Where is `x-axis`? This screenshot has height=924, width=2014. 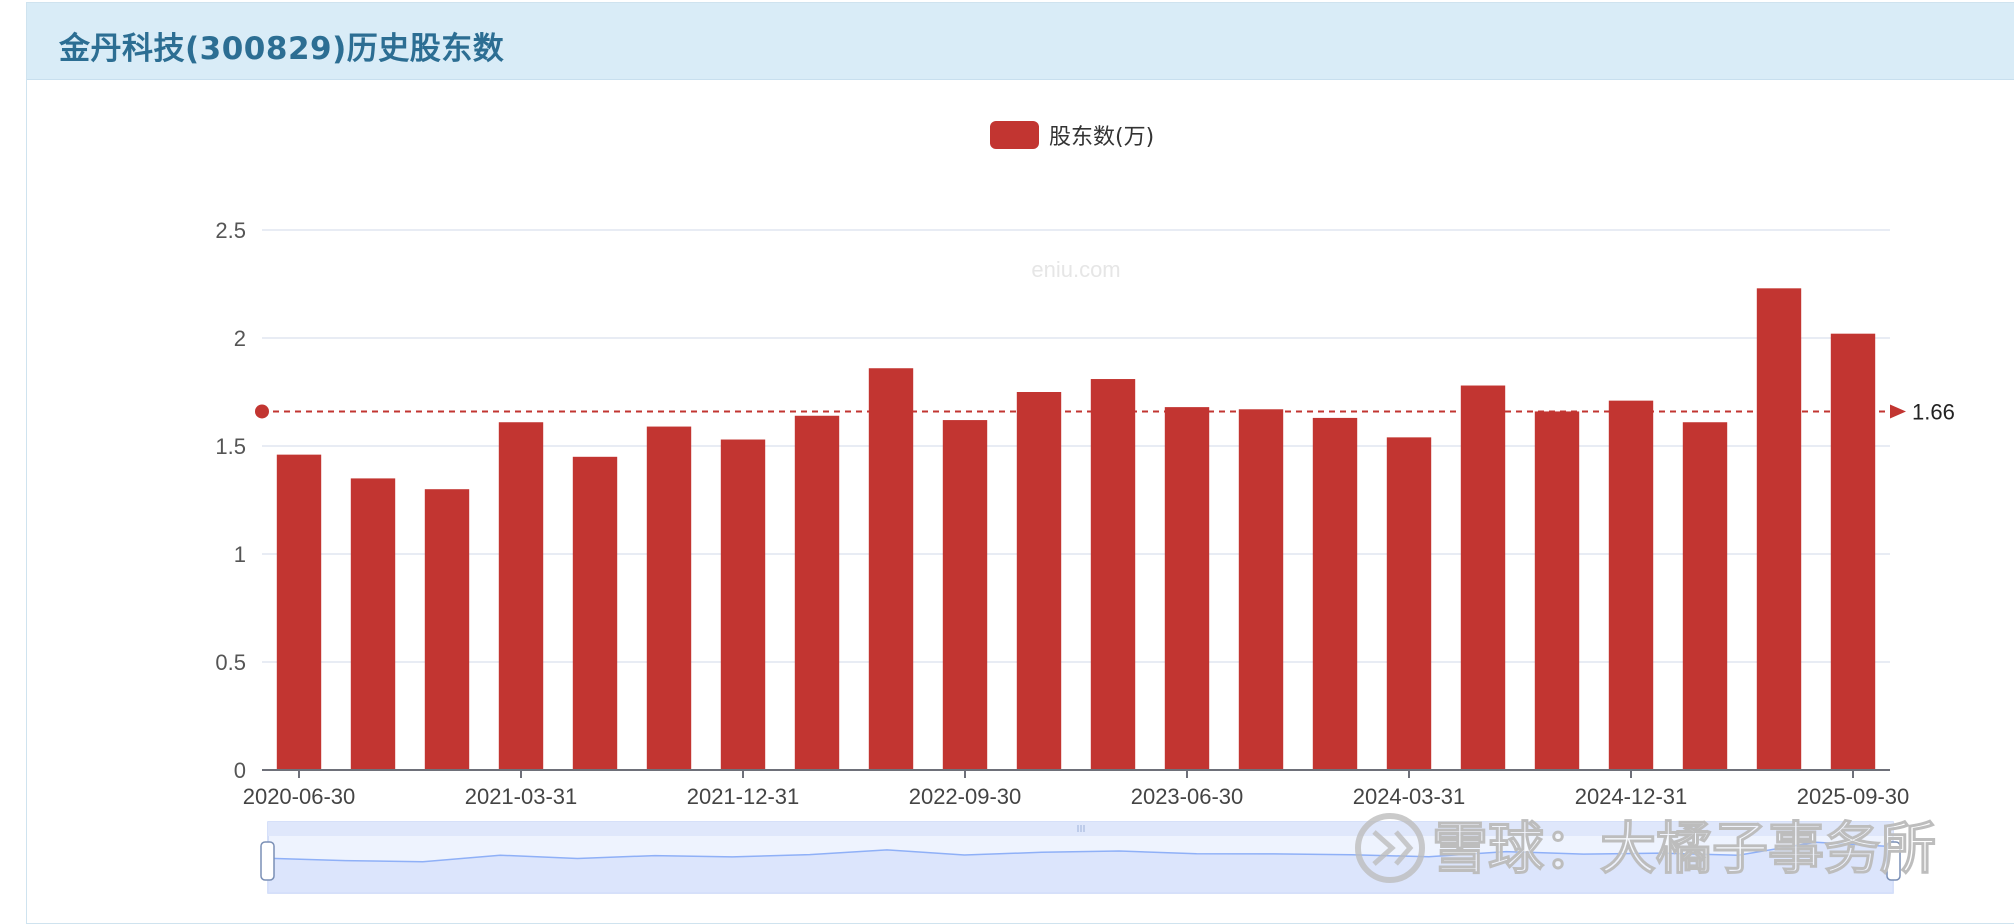
x-axis is located at coordinates (1076, 773).